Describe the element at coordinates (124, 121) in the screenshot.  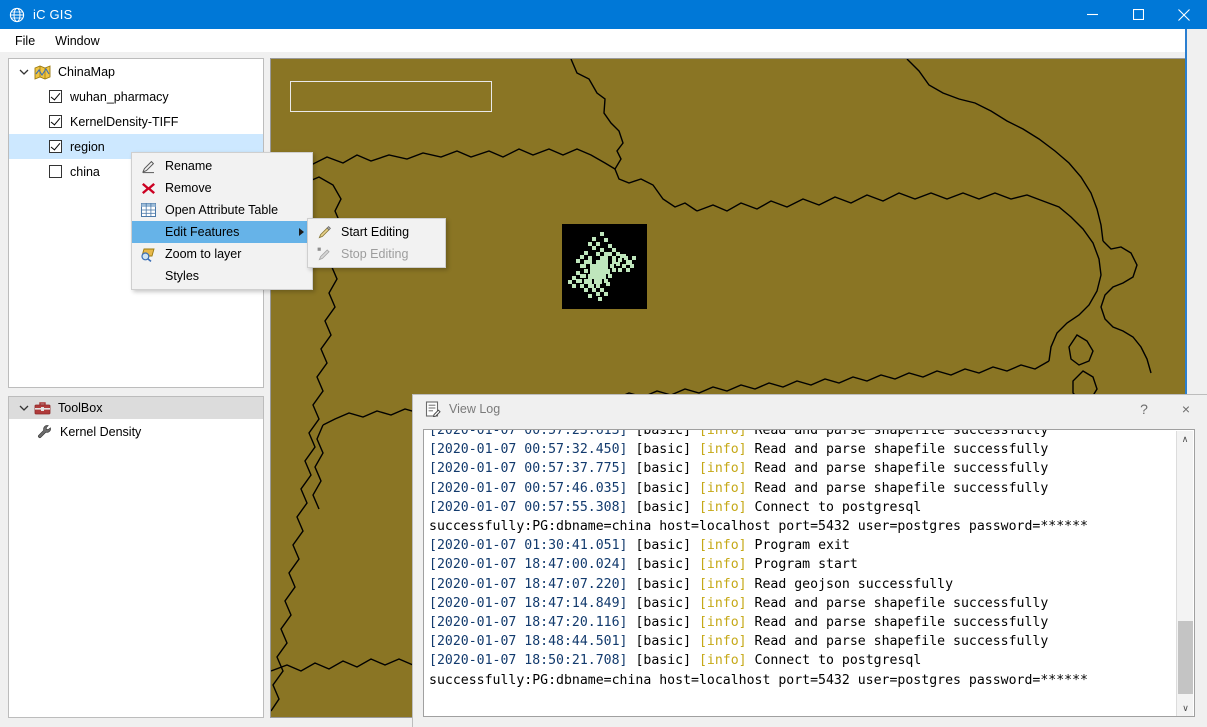
I see `layer-label: KernelDensity-TIFF` at that location.